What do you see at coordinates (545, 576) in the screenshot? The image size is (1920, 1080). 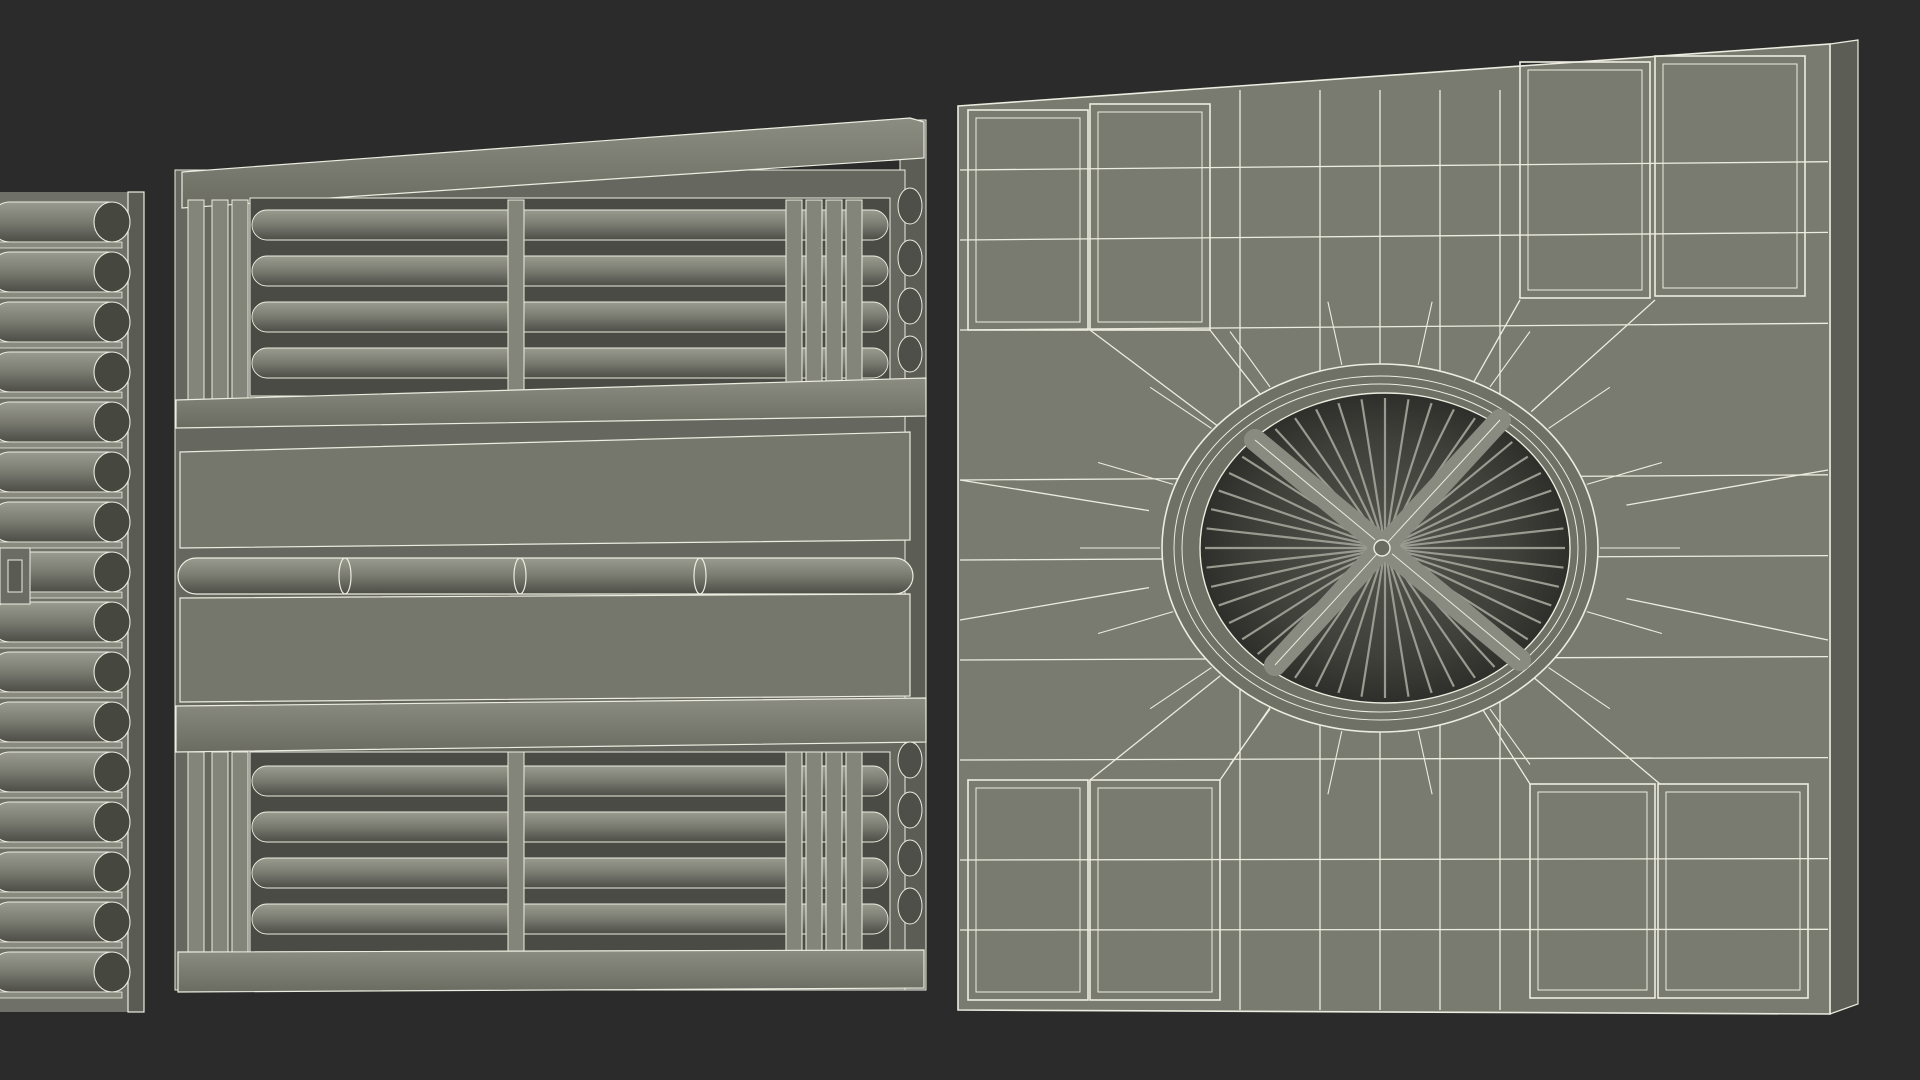 I see `center-pipe` at bounding box center [545, 576].